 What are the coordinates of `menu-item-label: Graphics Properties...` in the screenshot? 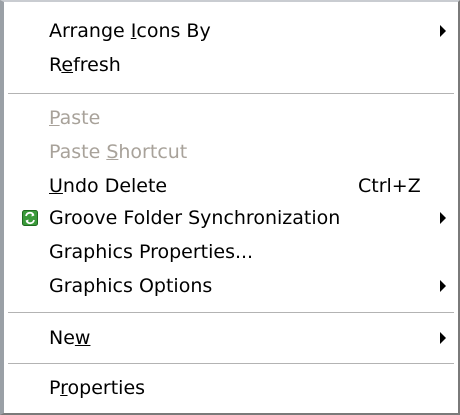 It's located at (151, 252).